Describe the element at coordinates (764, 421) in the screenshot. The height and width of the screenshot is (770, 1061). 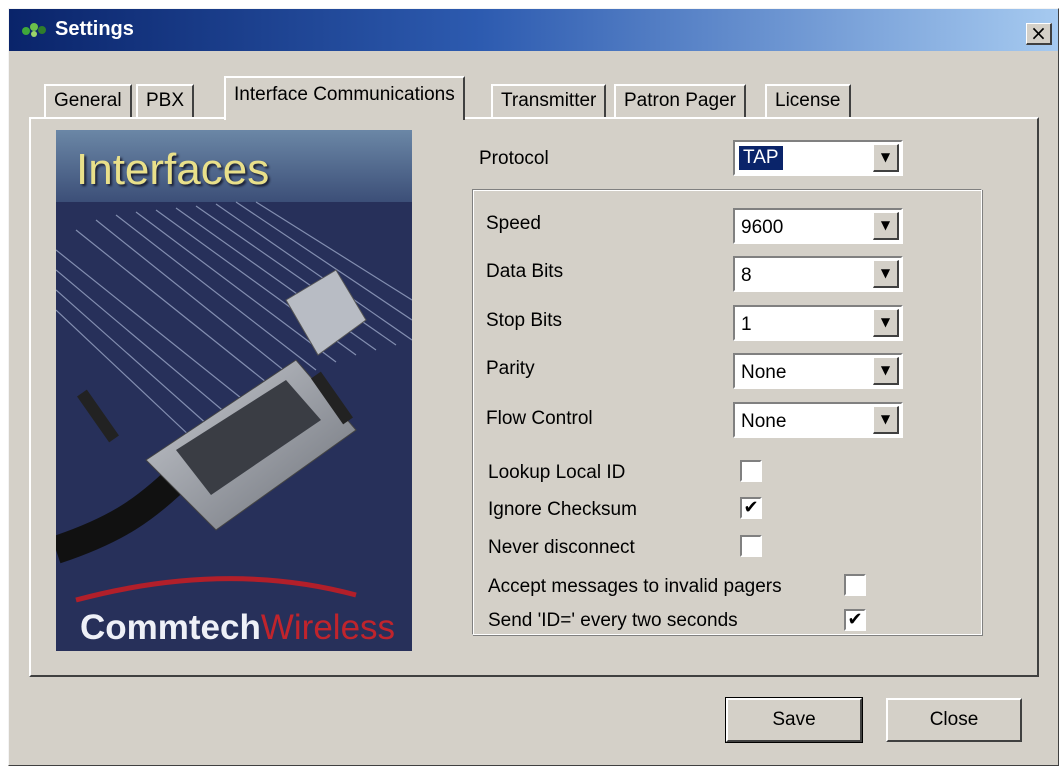
I see `flow-control-value: None` at that location.